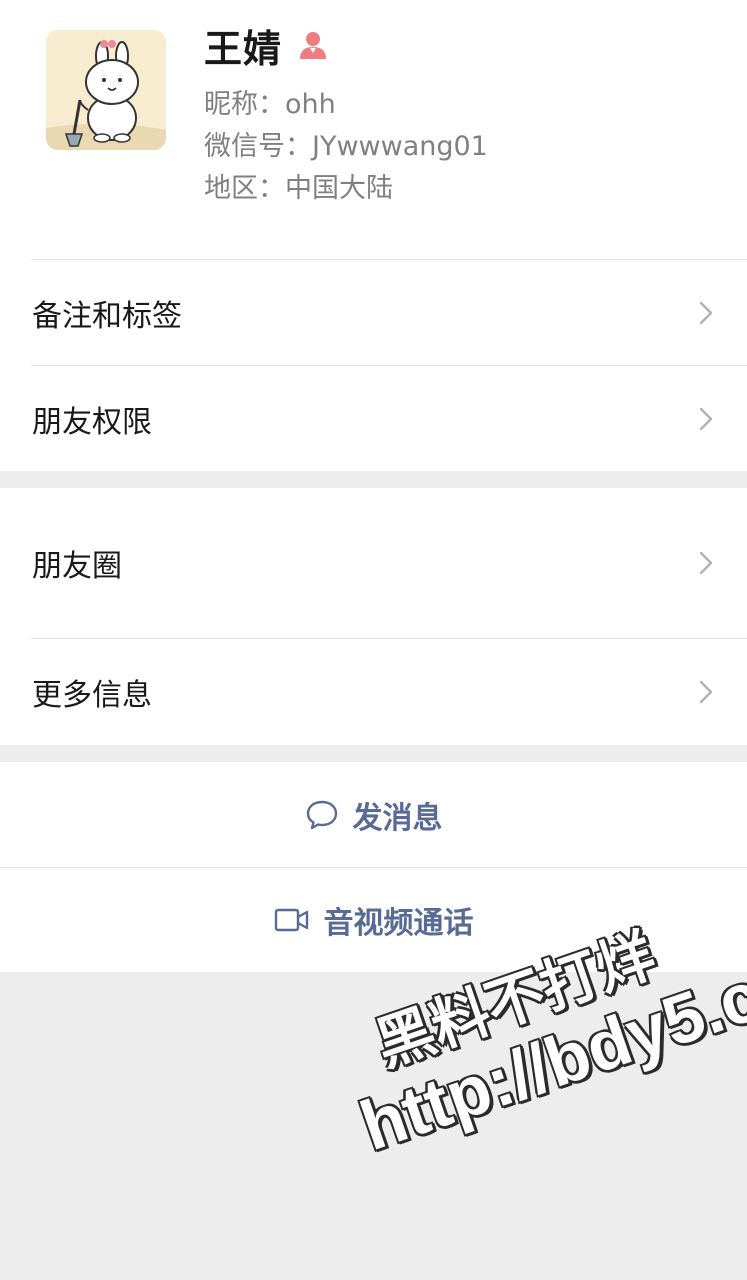  I want to click on region-value: 中国大陆, so click(339, 188).